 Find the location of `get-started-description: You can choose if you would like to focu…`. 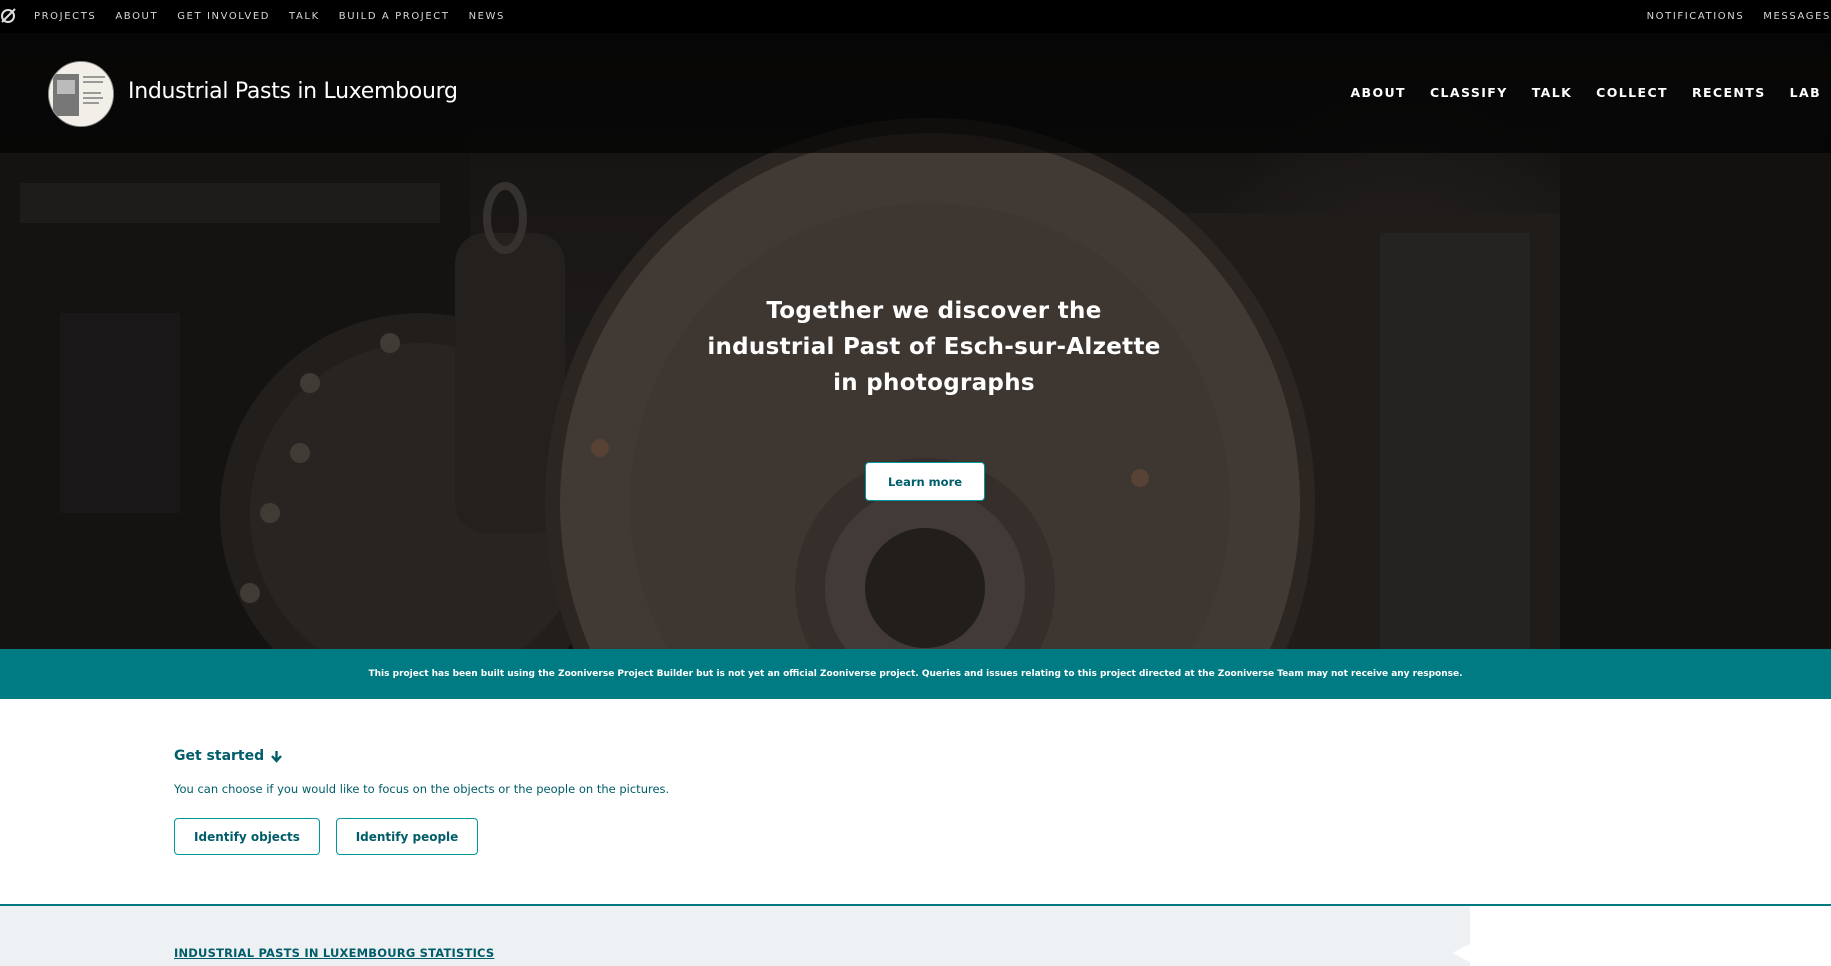

get-started-description: You can choose if you would like to focu… is located at coordinates (422, 789).